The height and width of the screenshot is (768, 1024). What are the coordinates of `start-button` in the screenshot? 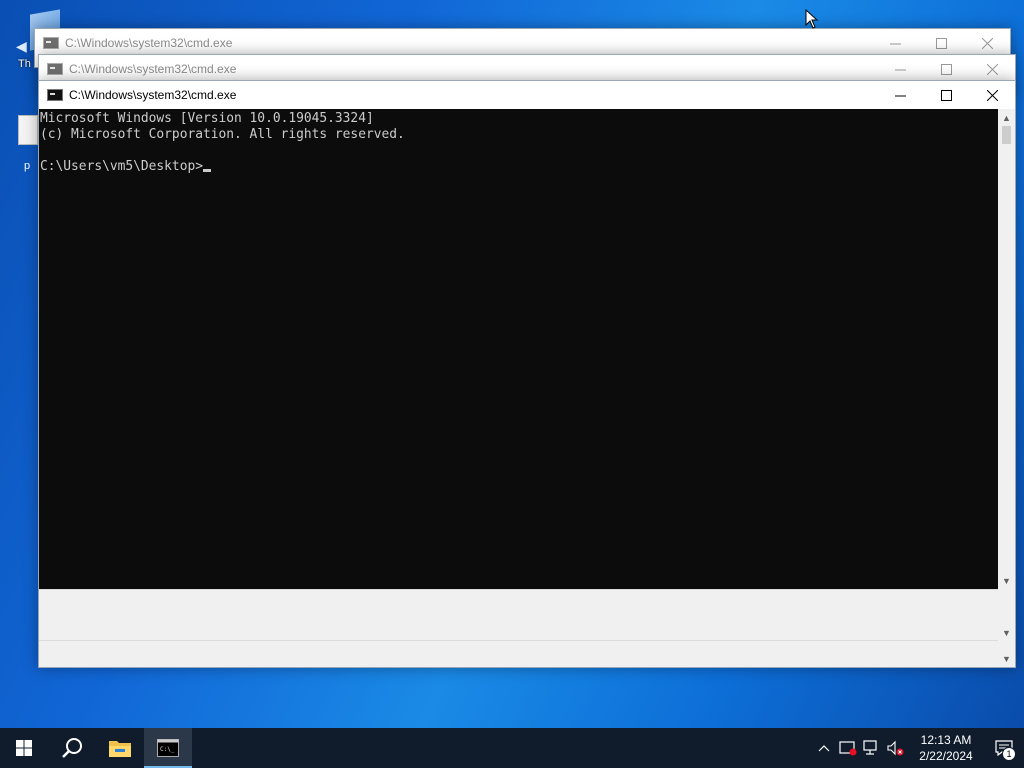 It's located at (24, 748).